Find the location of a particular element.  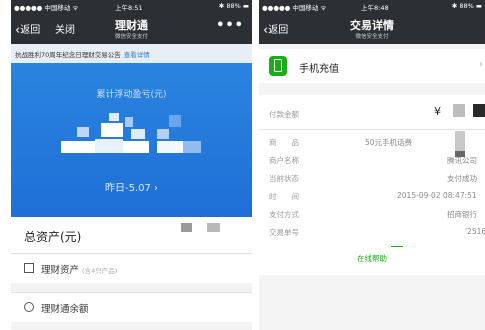

announcement-banner: 抗战胜利70周年纪念日理财交易公告 查看详情 is located at coordinates (131, 53).